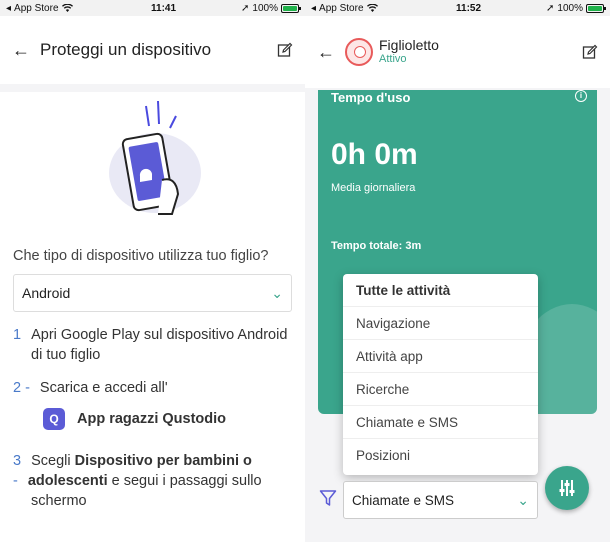 This screenshot has width=610, height=542. What do you see at coordinates (59, 501) in the screenshot?
I see `step-text-end: schermo` at bounding box center [59, 501].